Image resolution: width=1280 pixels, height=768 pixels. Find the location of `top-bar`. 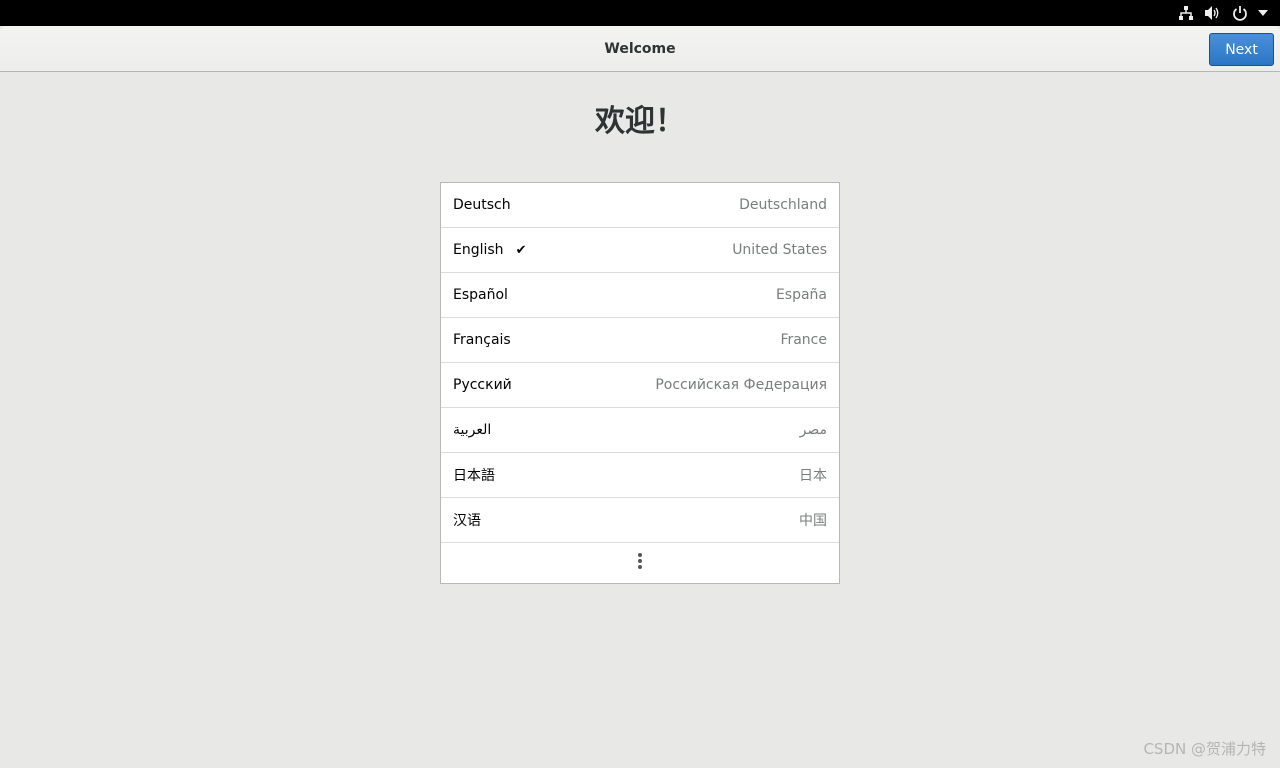

top-bar is located at coordinates (640, 13).